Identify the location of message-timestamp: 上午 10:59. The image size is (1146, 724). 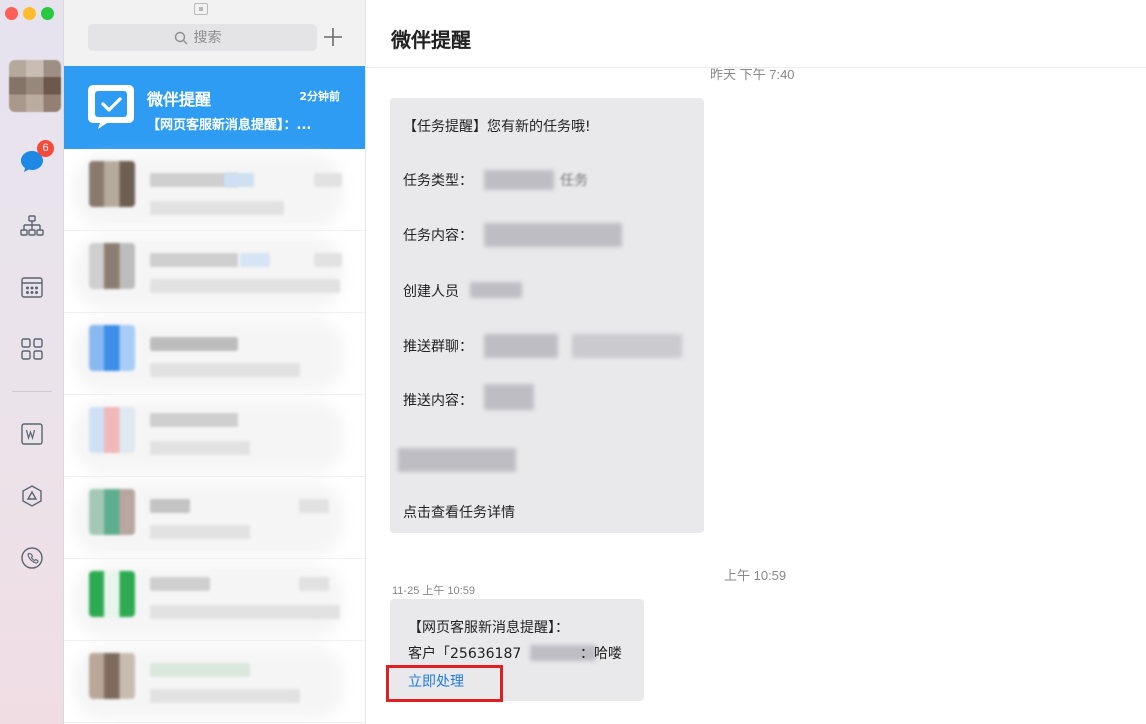
(755, 575).